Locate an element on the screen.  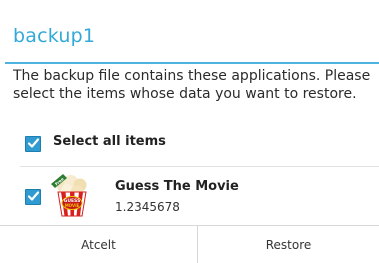
guess-the-movie-app-icon: GUESS MOVIE Free is located at coordinates (72, 195).